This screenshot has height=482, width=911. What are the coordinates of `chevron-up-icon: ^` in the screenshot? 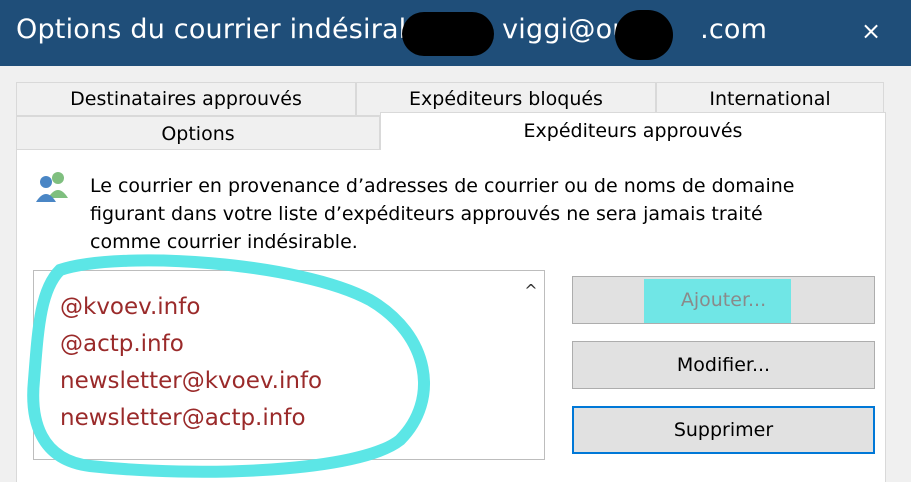 It's located at (531, 291).